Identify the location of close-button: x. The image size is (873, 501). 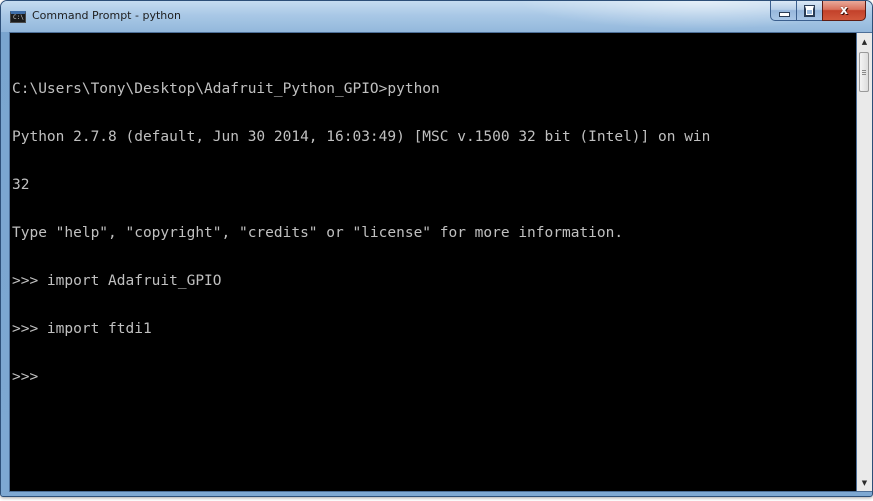
(844, 11).